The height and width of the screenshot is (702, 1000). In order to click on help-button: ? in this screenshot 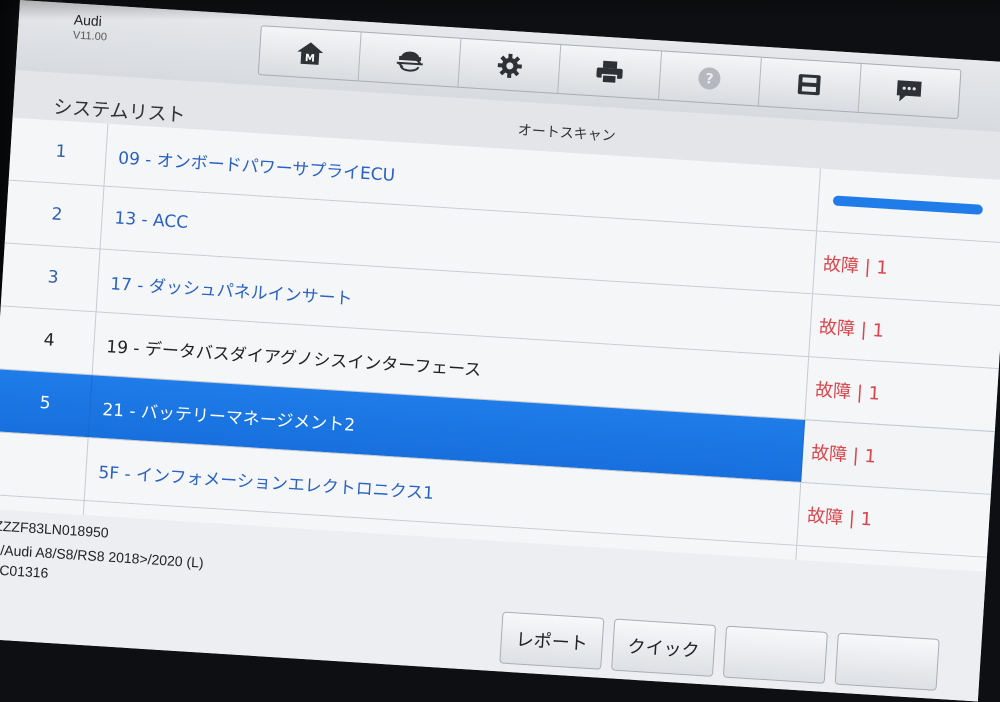, I will do `click(710, 78)`.